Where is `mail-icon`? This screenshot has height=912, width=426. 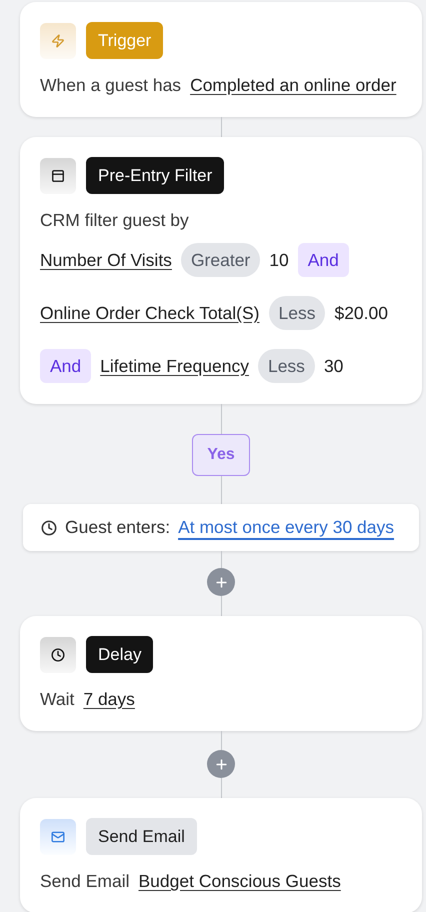
mail-icon is located at coordinates (58, 836).